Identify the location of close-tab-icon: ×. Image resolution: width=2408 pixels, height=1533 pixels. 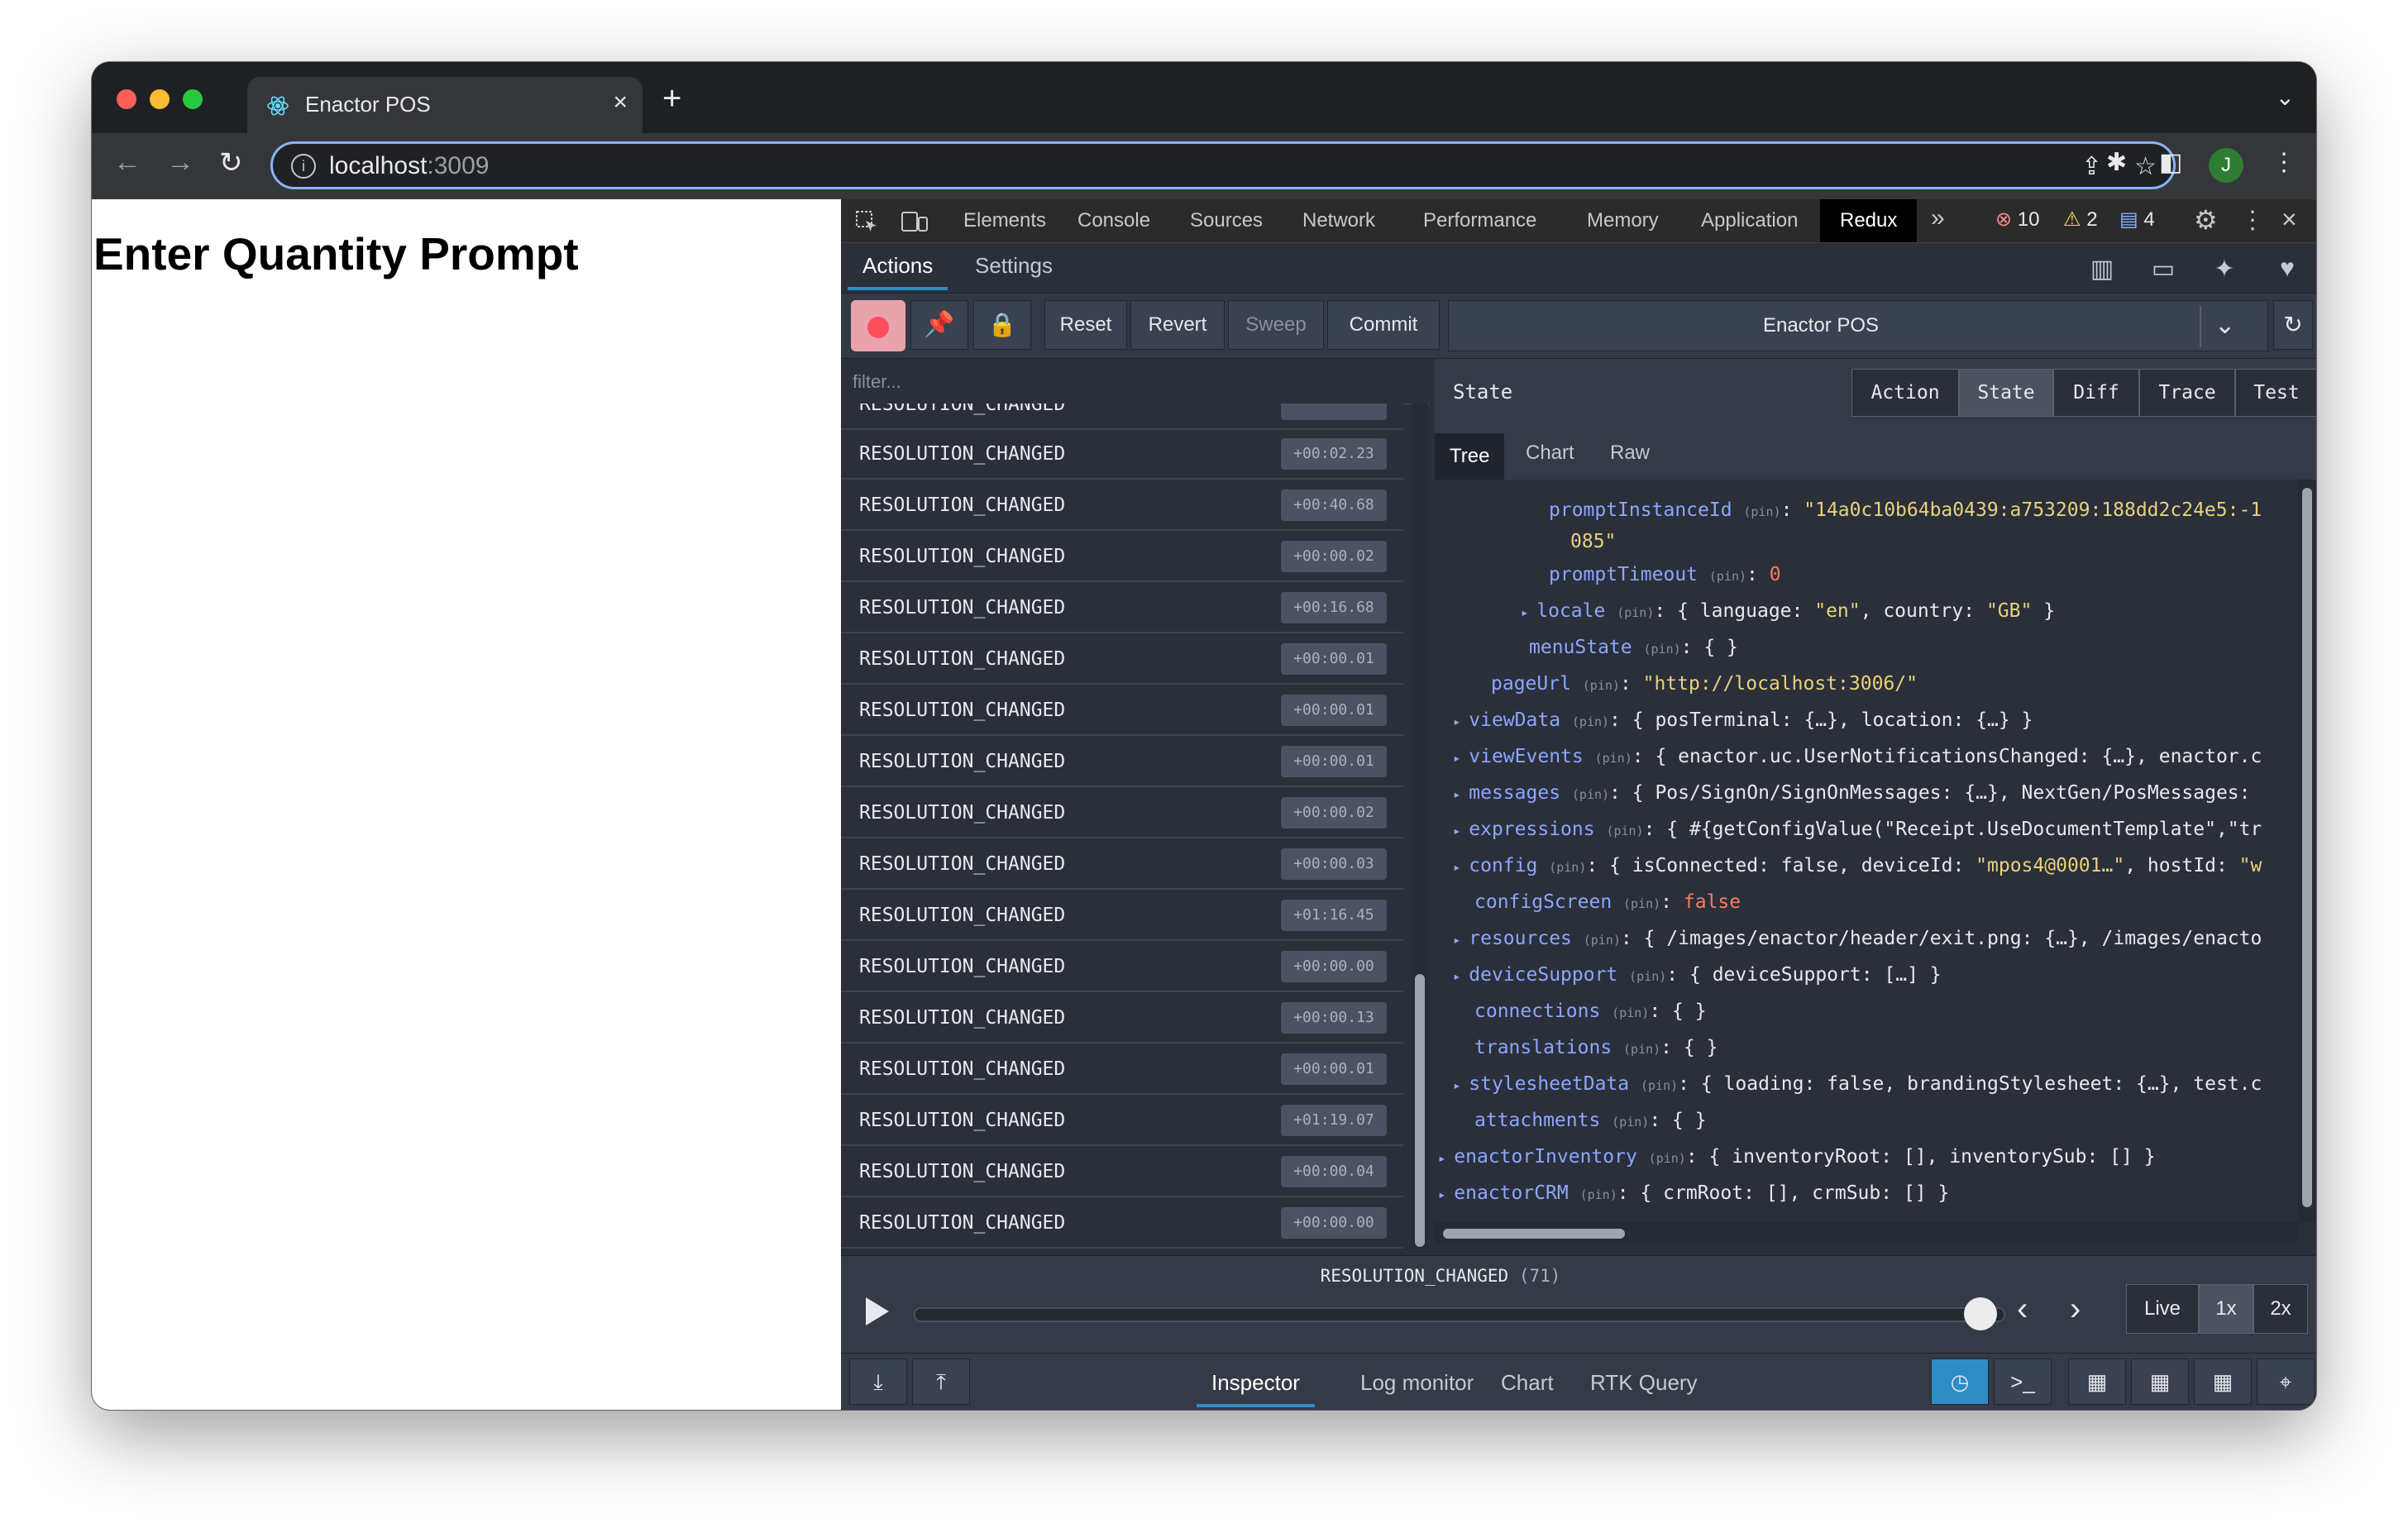
(620, 102).